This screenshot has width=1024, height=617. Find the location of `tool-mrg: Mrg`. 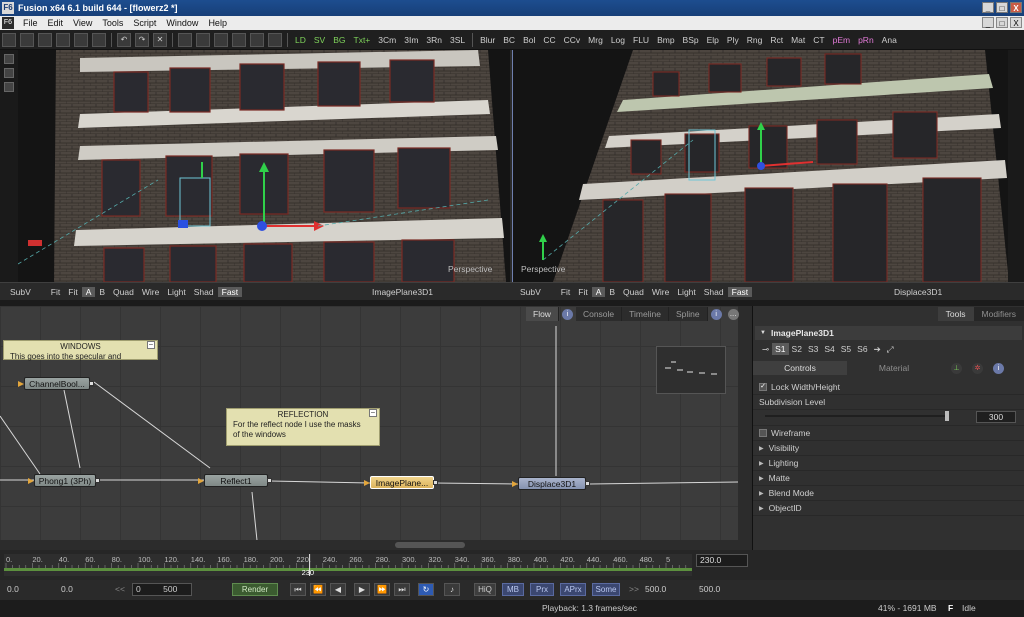

tool-mrg: Mrg is located at coordinates (595, 40).